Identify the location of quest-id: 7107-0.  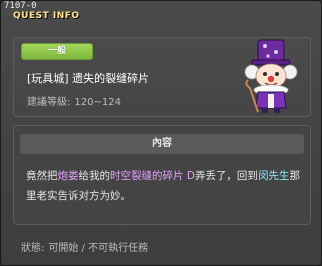
(20, 6).